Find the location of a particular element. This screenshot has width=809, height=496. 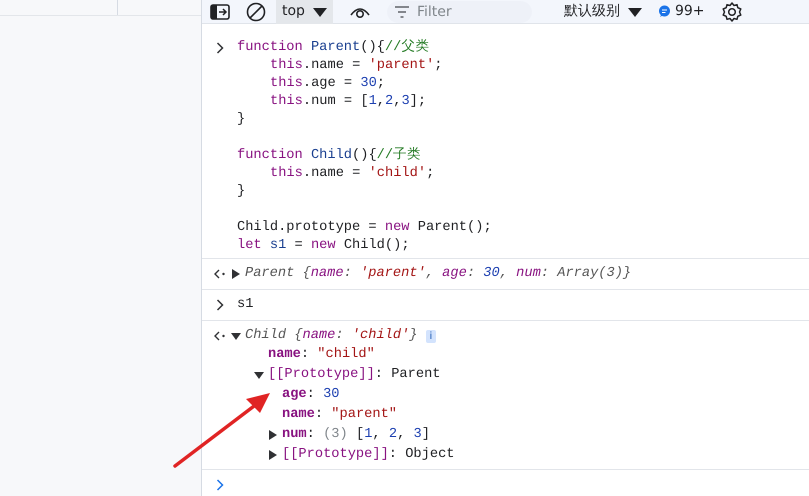

dock-side-icon is located at coordinates (220, 12).